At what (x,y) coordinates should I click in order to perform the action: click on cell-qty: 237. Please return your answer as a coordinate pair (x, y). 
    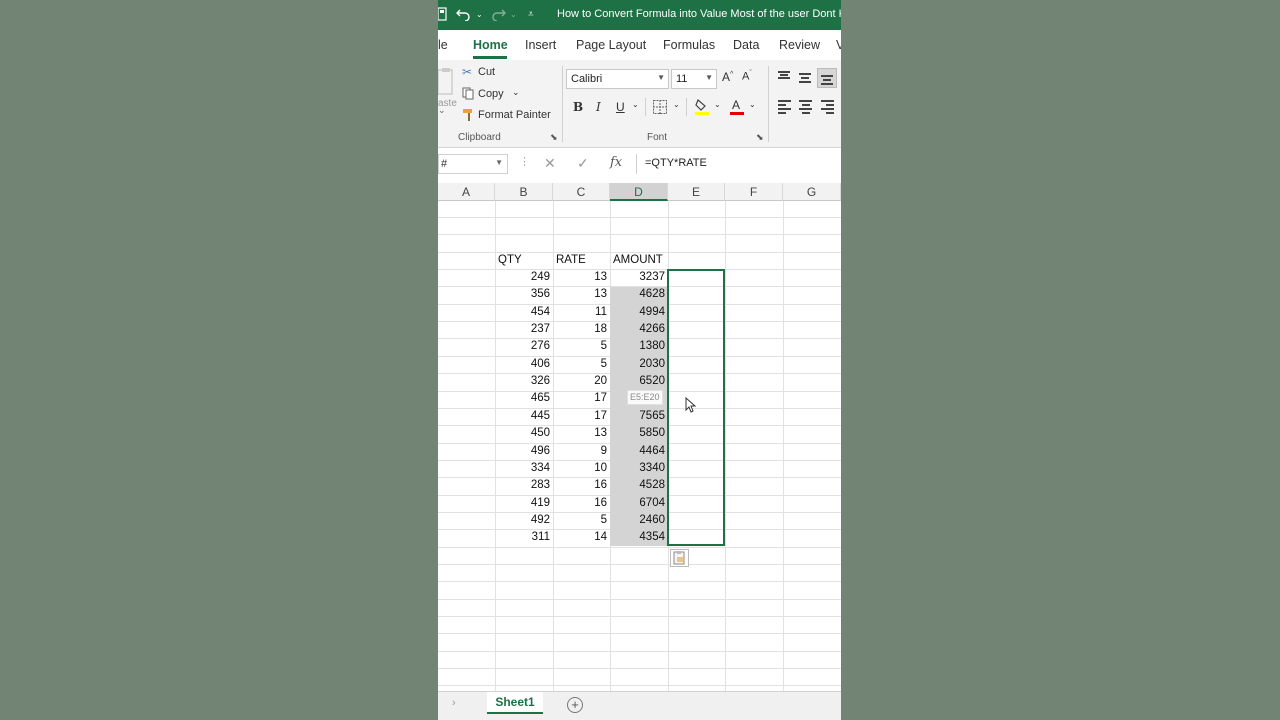
    Looking at the image, I should click on (524, 329).